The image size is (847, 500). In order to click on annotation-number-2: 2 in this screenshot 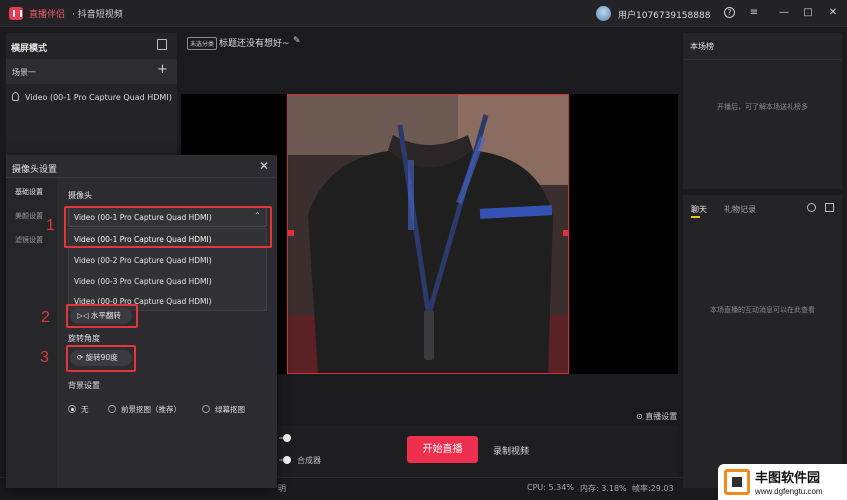, I will do `click(45, 317)`.